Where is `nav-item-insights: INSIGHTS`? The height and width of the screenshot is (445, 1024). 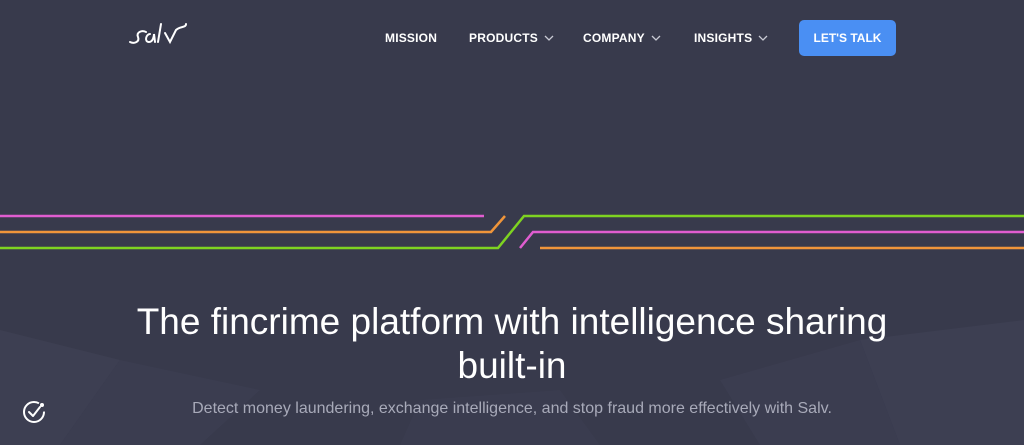
nav-item-insights: INSIGHTS is located at coordinates (731, 38).